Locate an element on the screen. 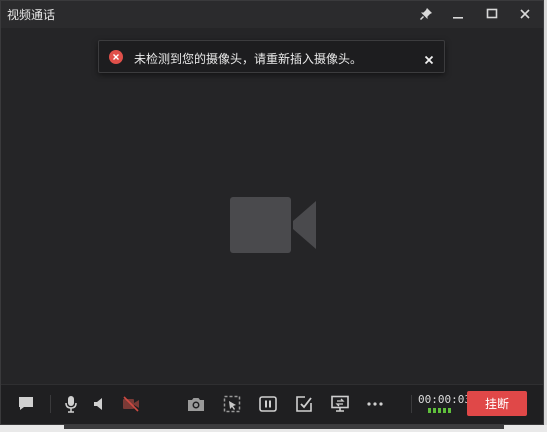 This screenshot has height=432, width=547. minimize-icon is located at coordinates (458, 18).